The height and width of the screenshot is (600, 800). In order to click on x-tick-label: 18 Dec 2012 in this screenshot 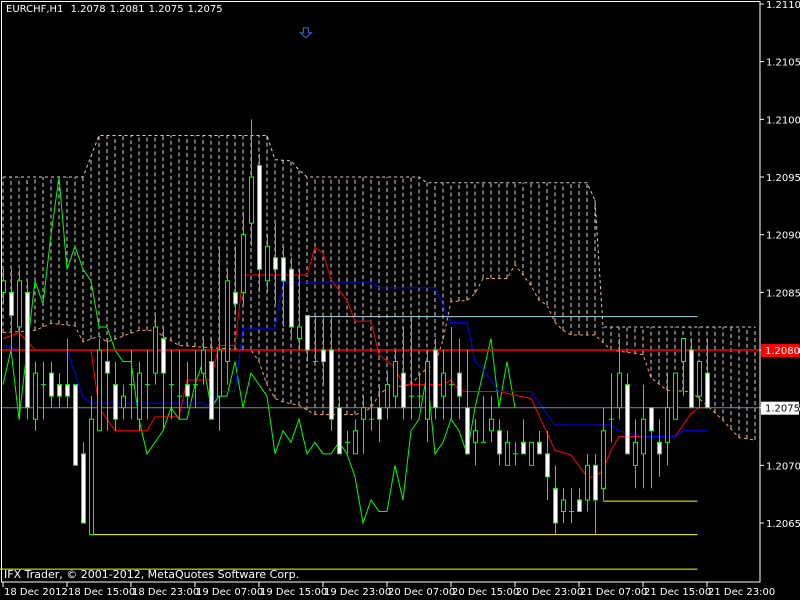, I will do `click(36, 592)`.